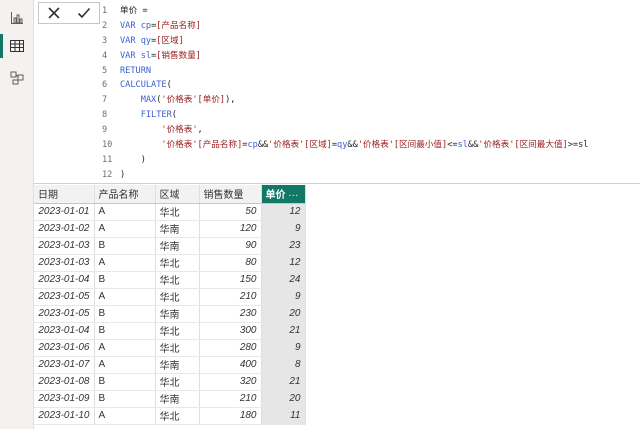  I want to click on report-view-button, so click(17, 18).